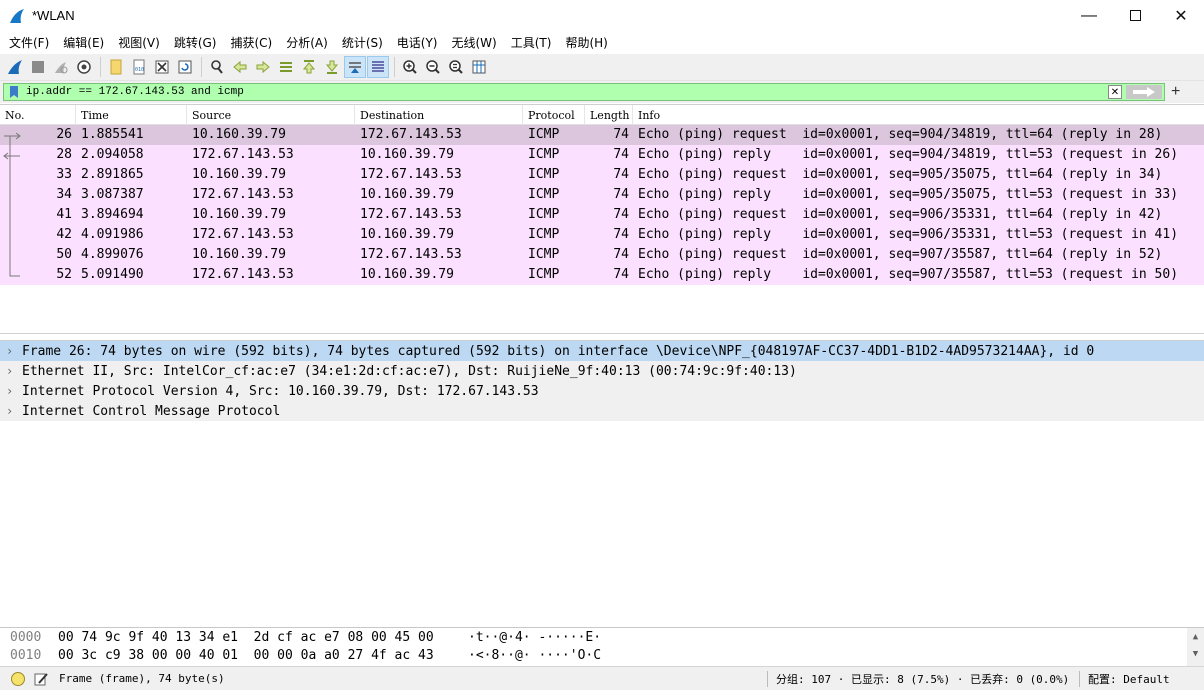 This screenshot has width=1204, height=690. What do you see at coordinates (239, 174) in the screenshot?
I see `packet-source: 10.160.39.79` at bounding box center [239, 174].